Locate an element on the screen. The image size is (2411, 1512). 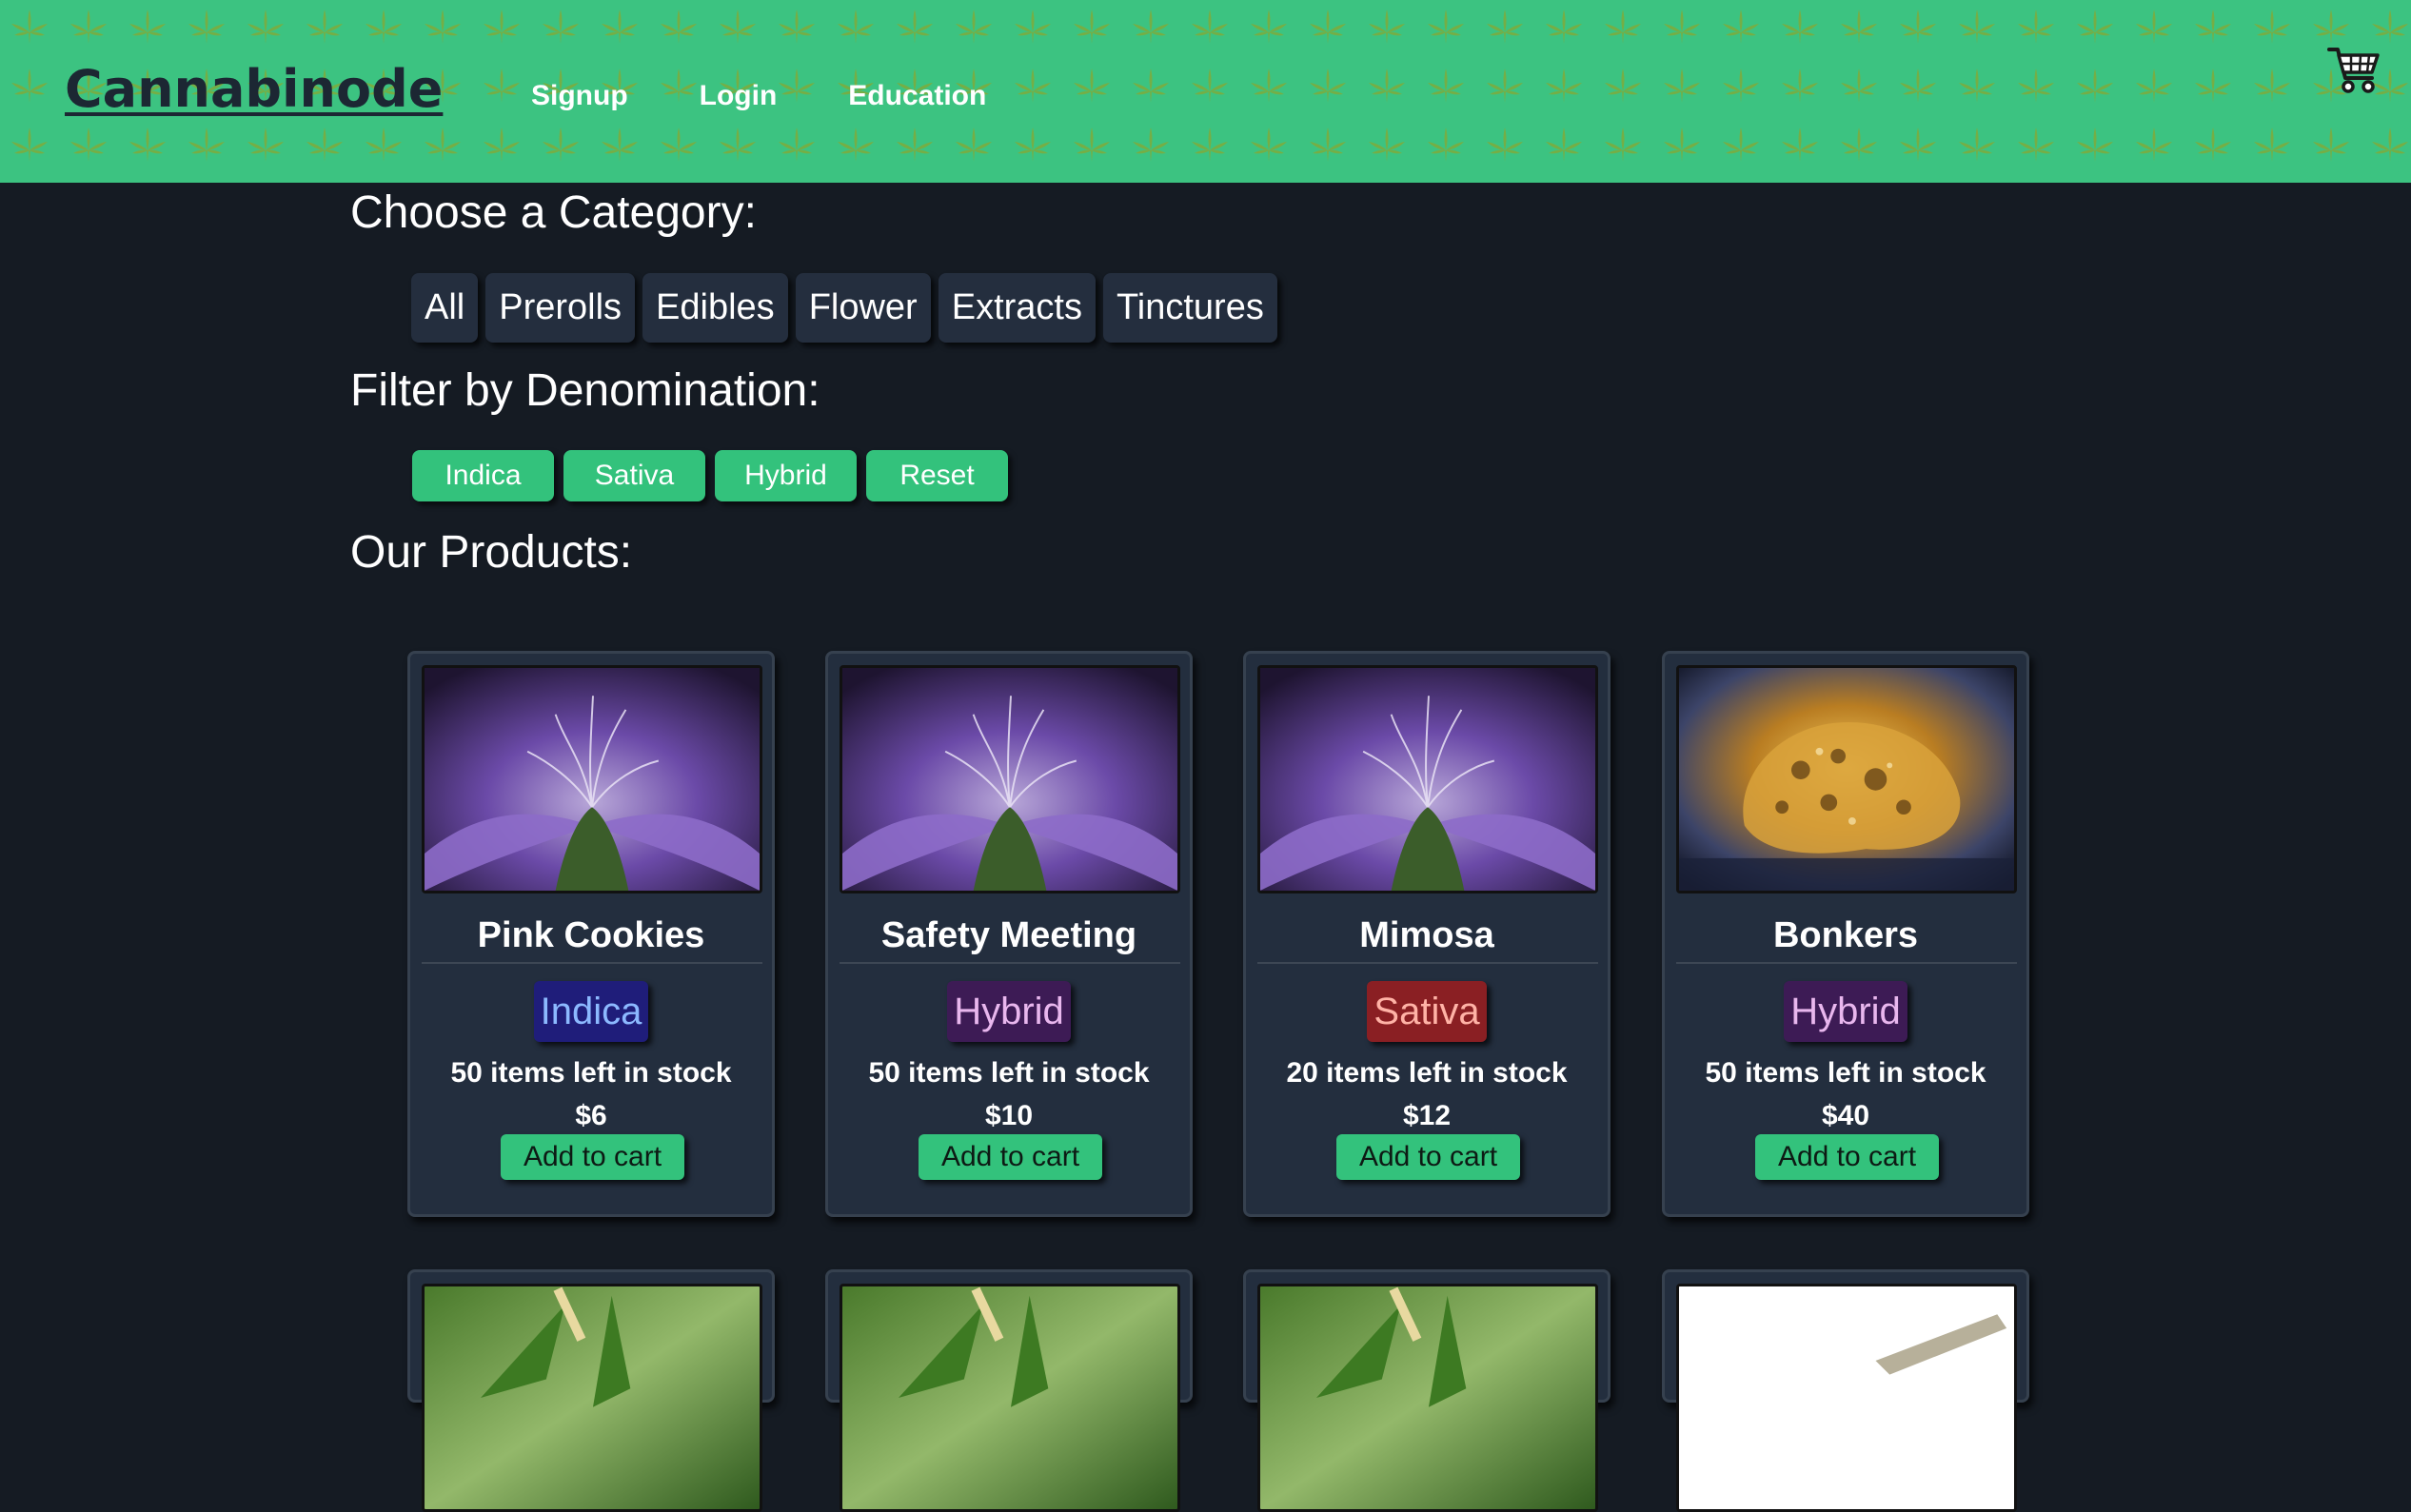
main-nav: Signup Login Education is located at coordinates (759, 96).